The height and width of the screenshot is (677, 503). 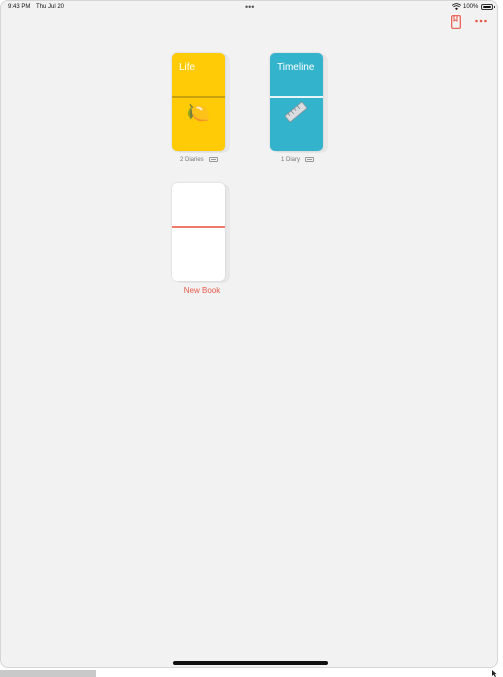 I want to click on status-time: 9:43 PM, so click(x=19, y=7).